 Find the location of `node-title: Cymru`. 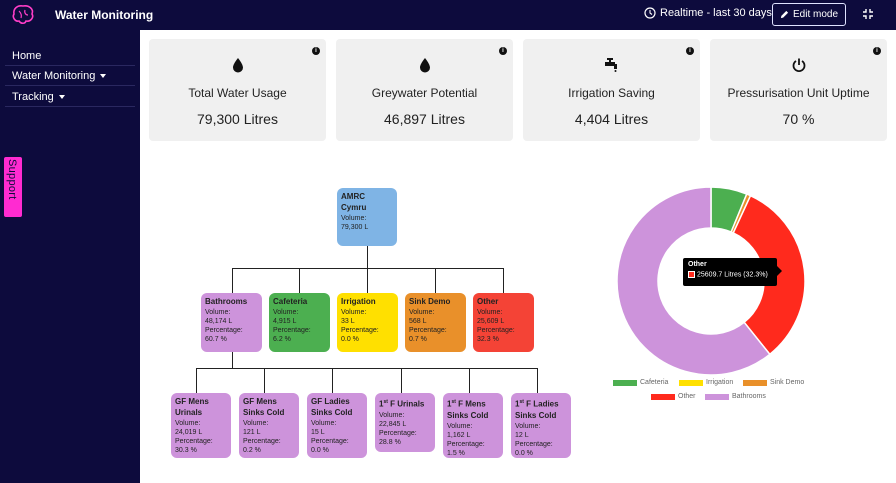

node-title: Cymru is located at coordinates (354, 207).